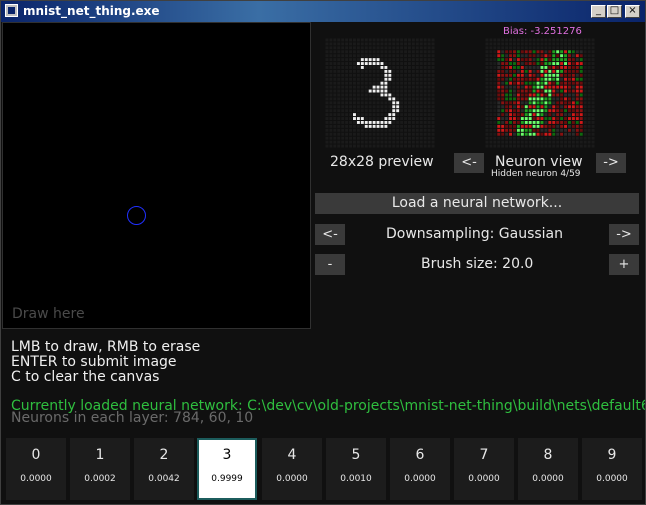 This screenshot has width=646, height=505. Describe the element at coordinates (598, 11) in the screenshot. I see `minimize-button: _` at that location.